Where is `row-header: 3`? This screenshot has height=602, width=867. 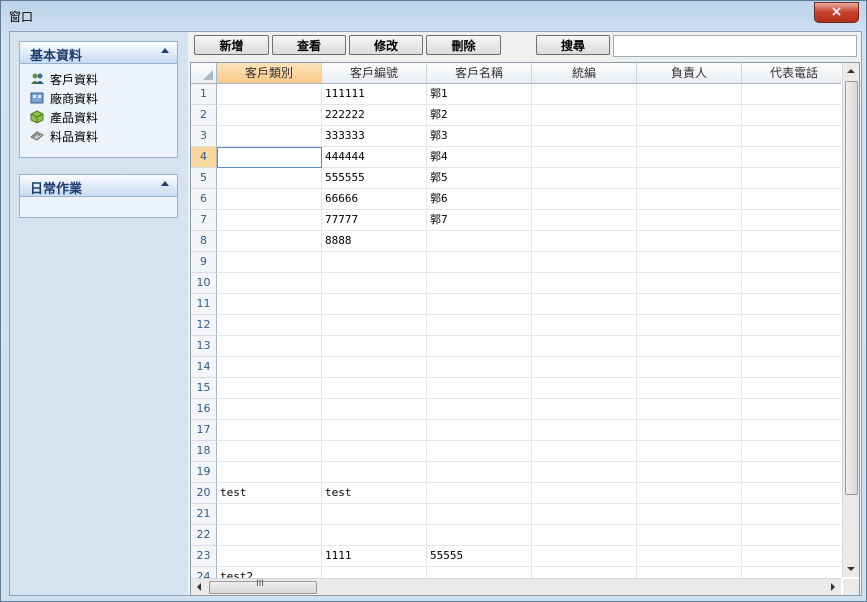
row-header: 3 is located at coordinates (204, 136).